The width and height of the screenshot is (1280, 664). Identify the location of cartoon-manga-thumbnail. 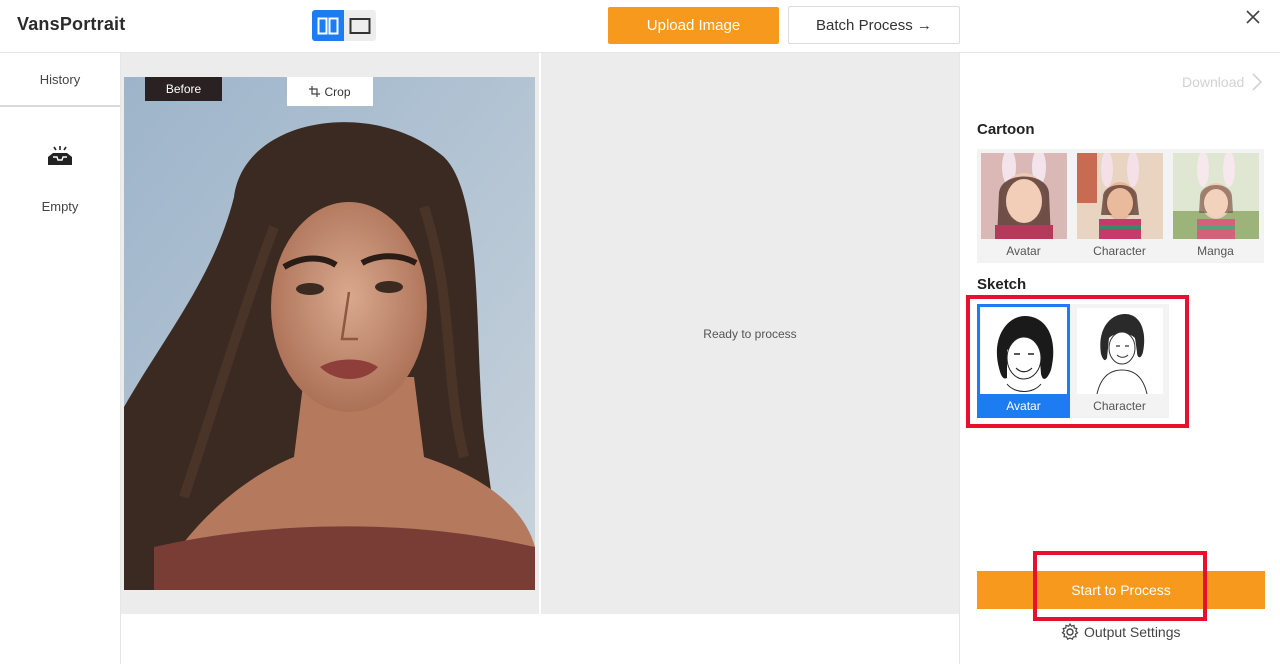
(1216, 196).